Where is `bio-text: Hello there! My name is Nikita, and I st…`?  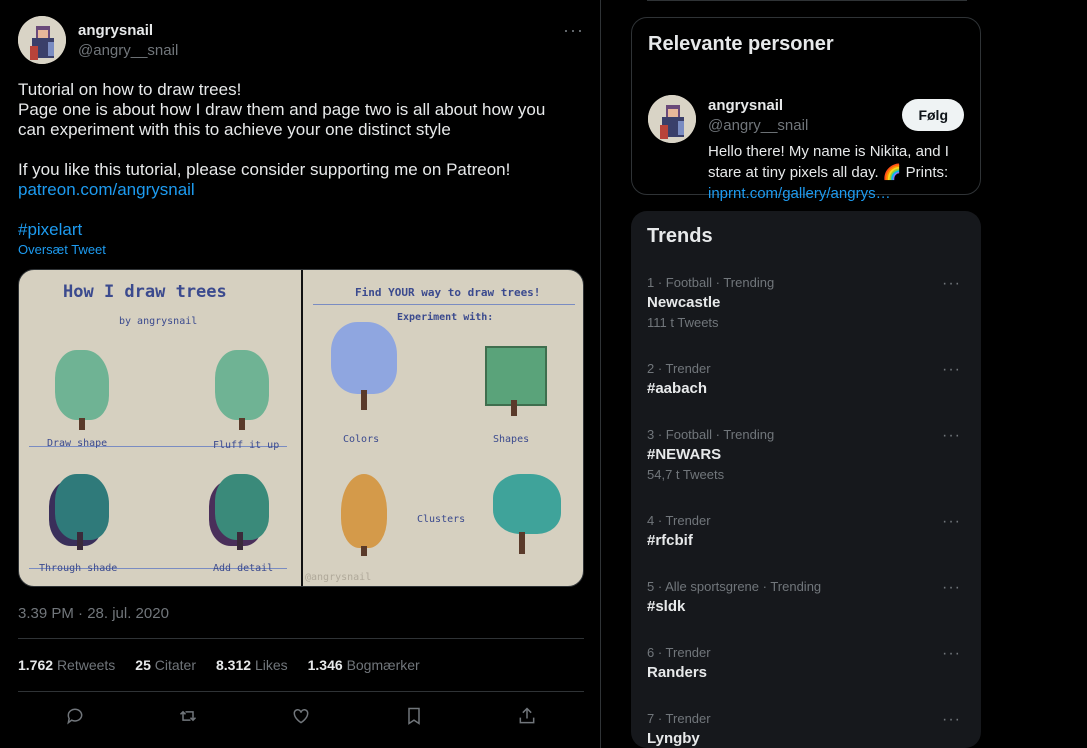
bio-text: Hello there! My name is Nikita, and I st… is located at coordinates (828, 162).